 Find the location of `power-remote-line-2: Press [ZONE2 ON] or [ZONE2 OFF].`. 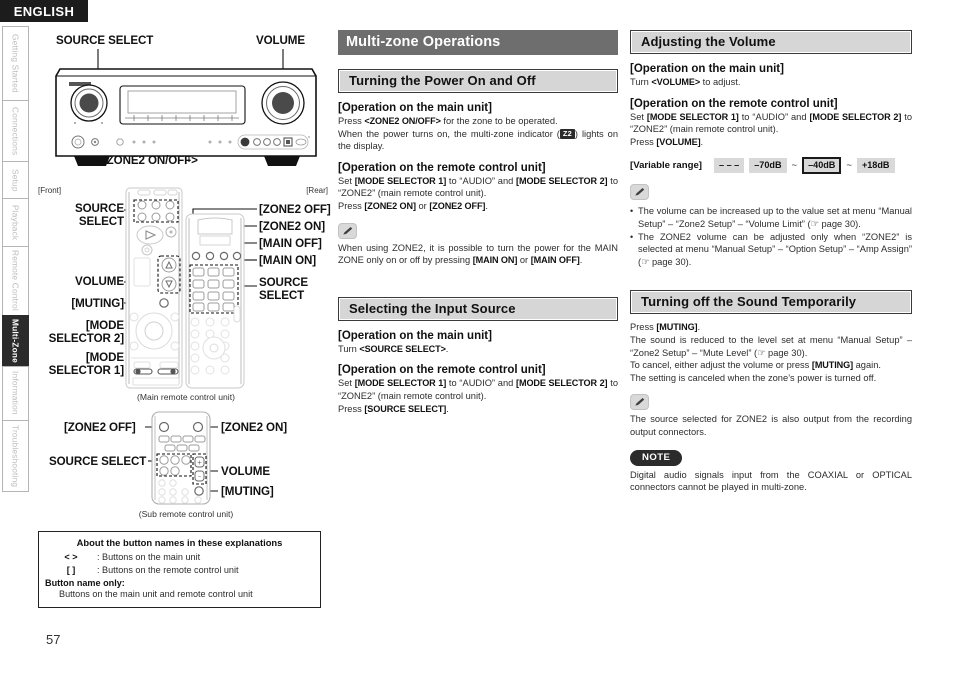

power-remote-line-2: Press [ZONE2 ON] or [ZONE2 OFF]. is located at coordinates (478, 206).